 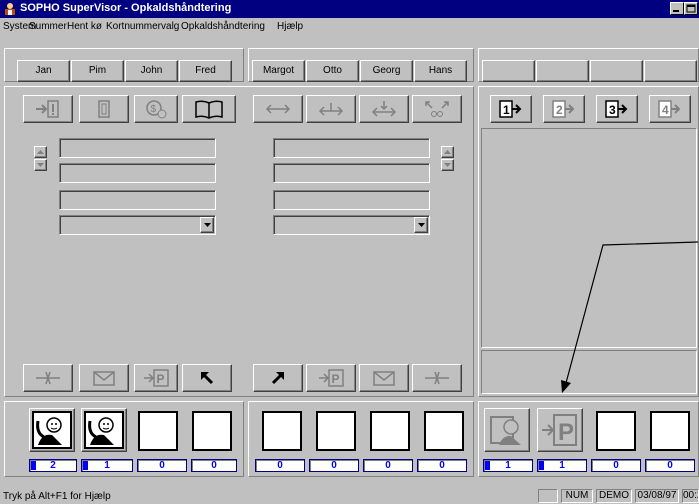 What do you see at coordinates (511, 109) in the screenshot?
I see `line-1-button: 1` at bounding box center [511, 109].